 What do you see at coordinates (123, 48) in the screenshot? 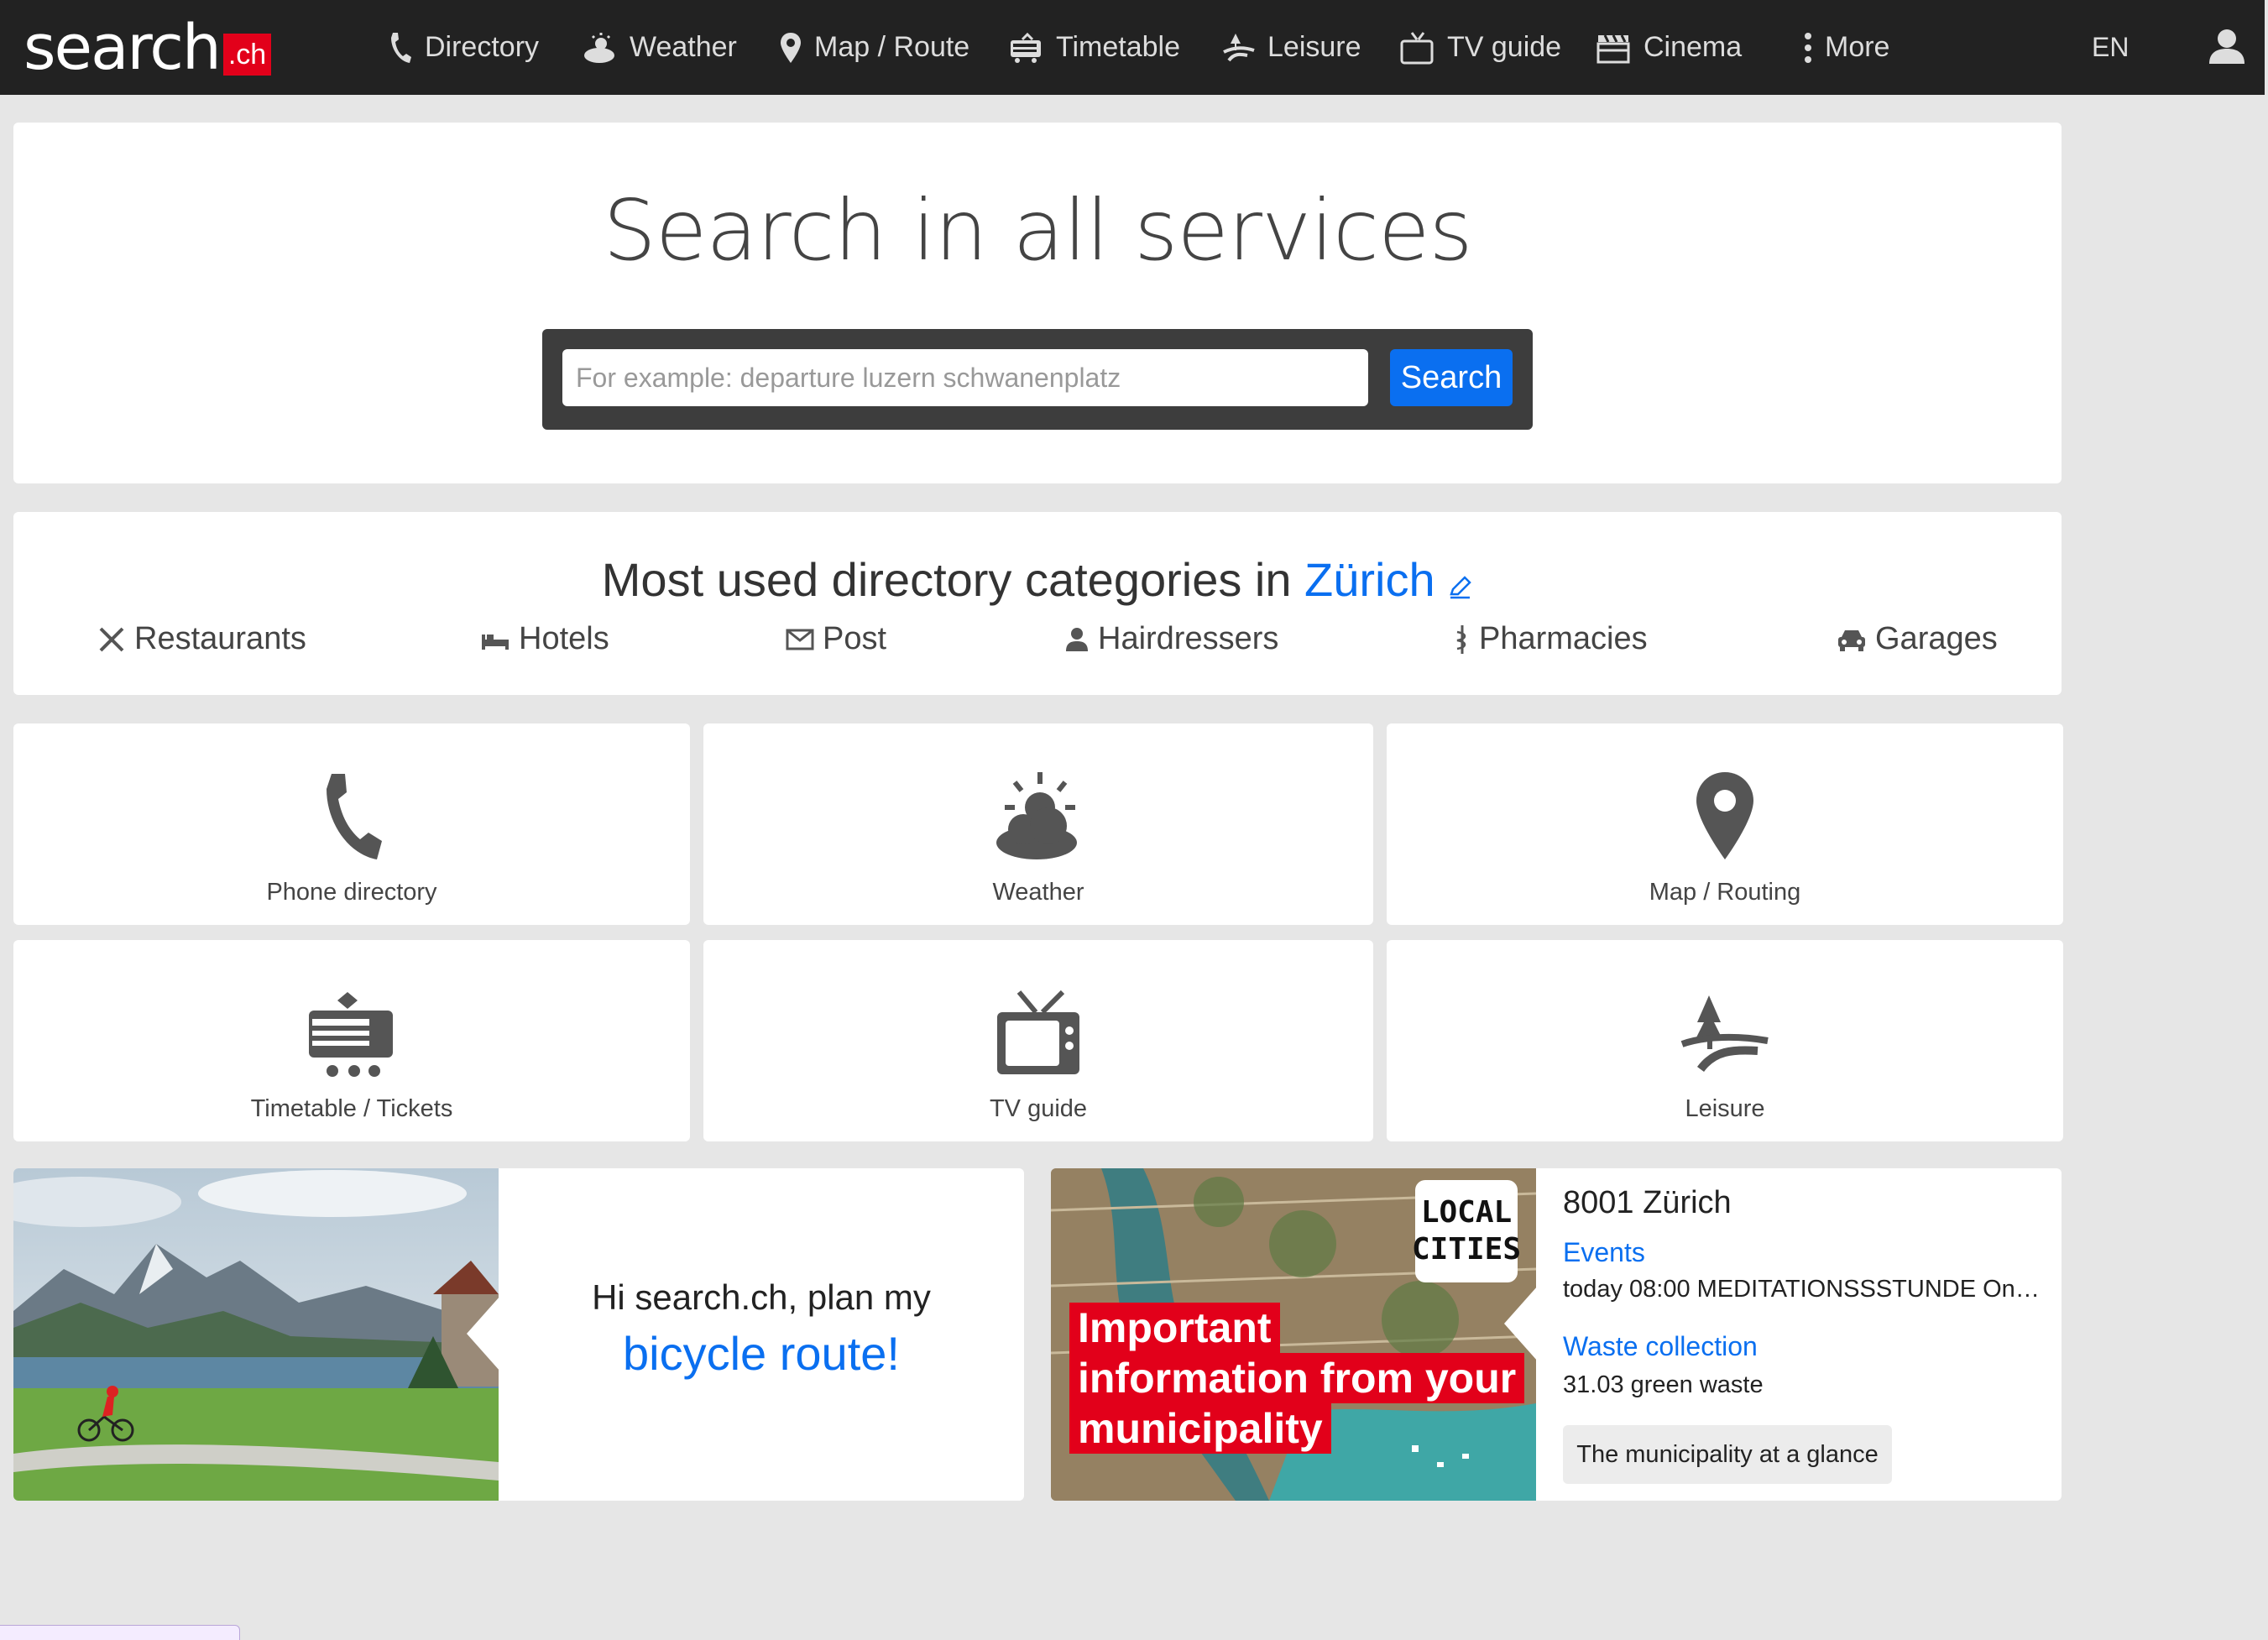
I see `logo-text: search` at bounding box center [123, 48].